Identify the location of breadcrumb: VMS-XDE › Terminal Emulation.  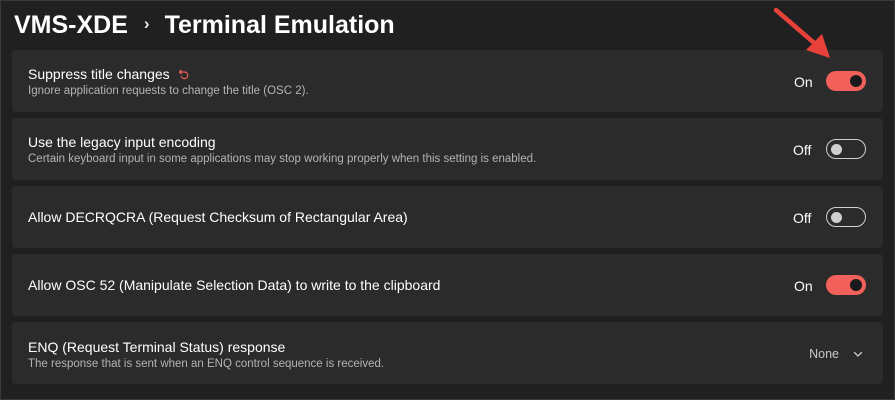
(204, 25).